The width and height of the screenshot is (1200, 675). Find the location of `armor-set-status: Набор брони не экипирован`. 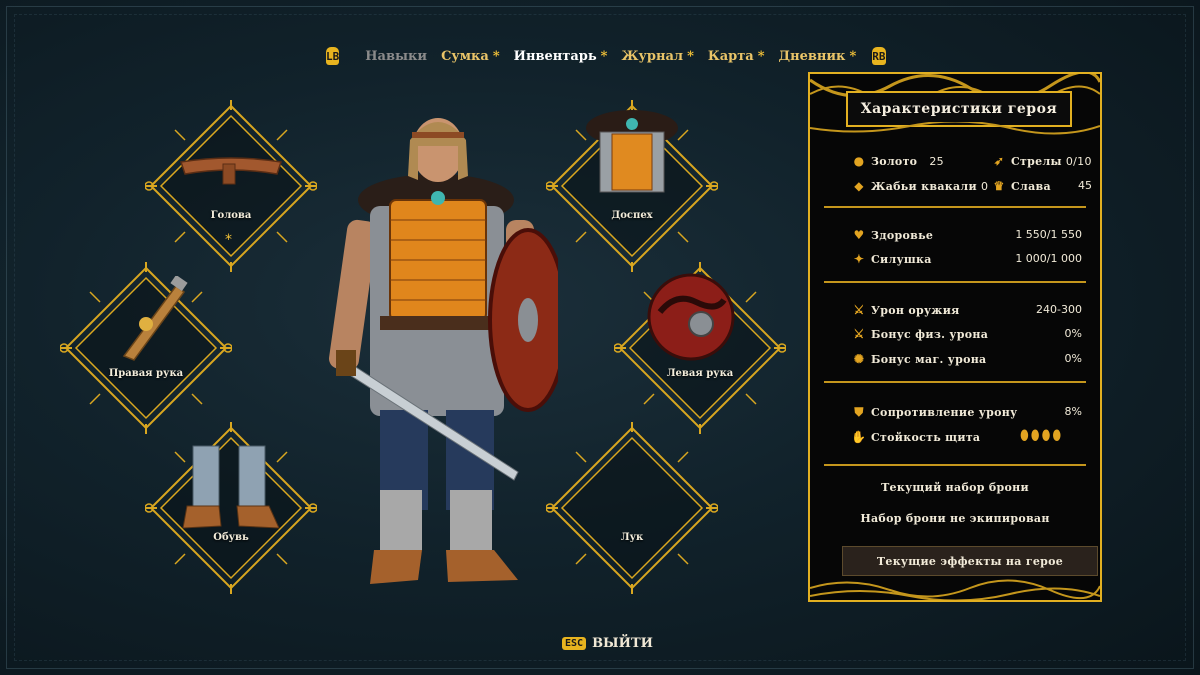

armor-set-status: Набор брони не экипирован is located at coordinates (955, 518).